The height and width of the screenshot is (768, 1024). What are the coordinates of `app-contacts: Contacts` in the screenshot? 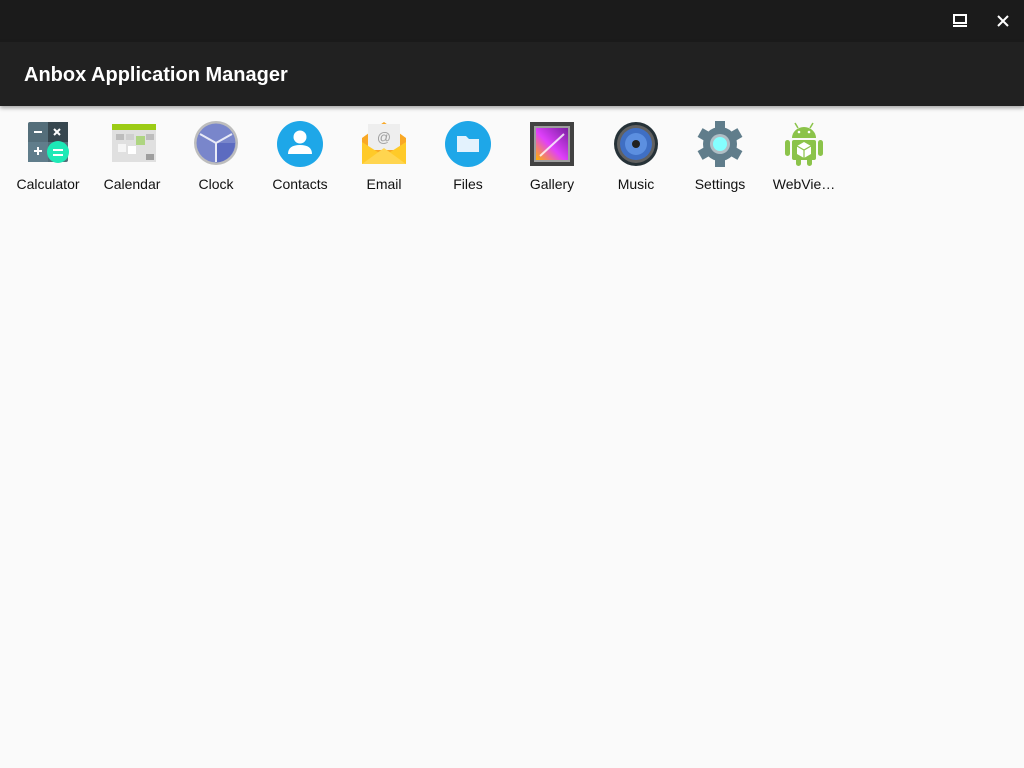 It's located at (300, 157).